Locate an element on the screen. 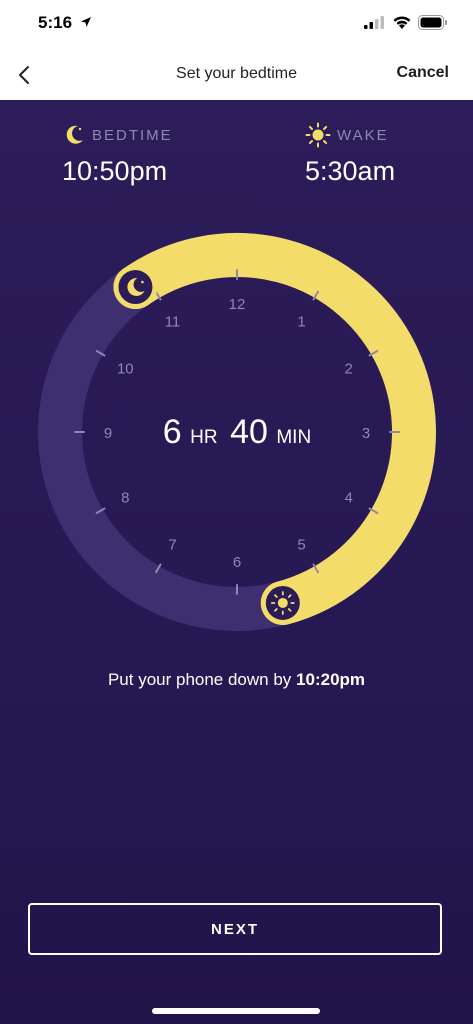 The image size is (473, 1024). wifi-icon is located at coordinates (402, 22).